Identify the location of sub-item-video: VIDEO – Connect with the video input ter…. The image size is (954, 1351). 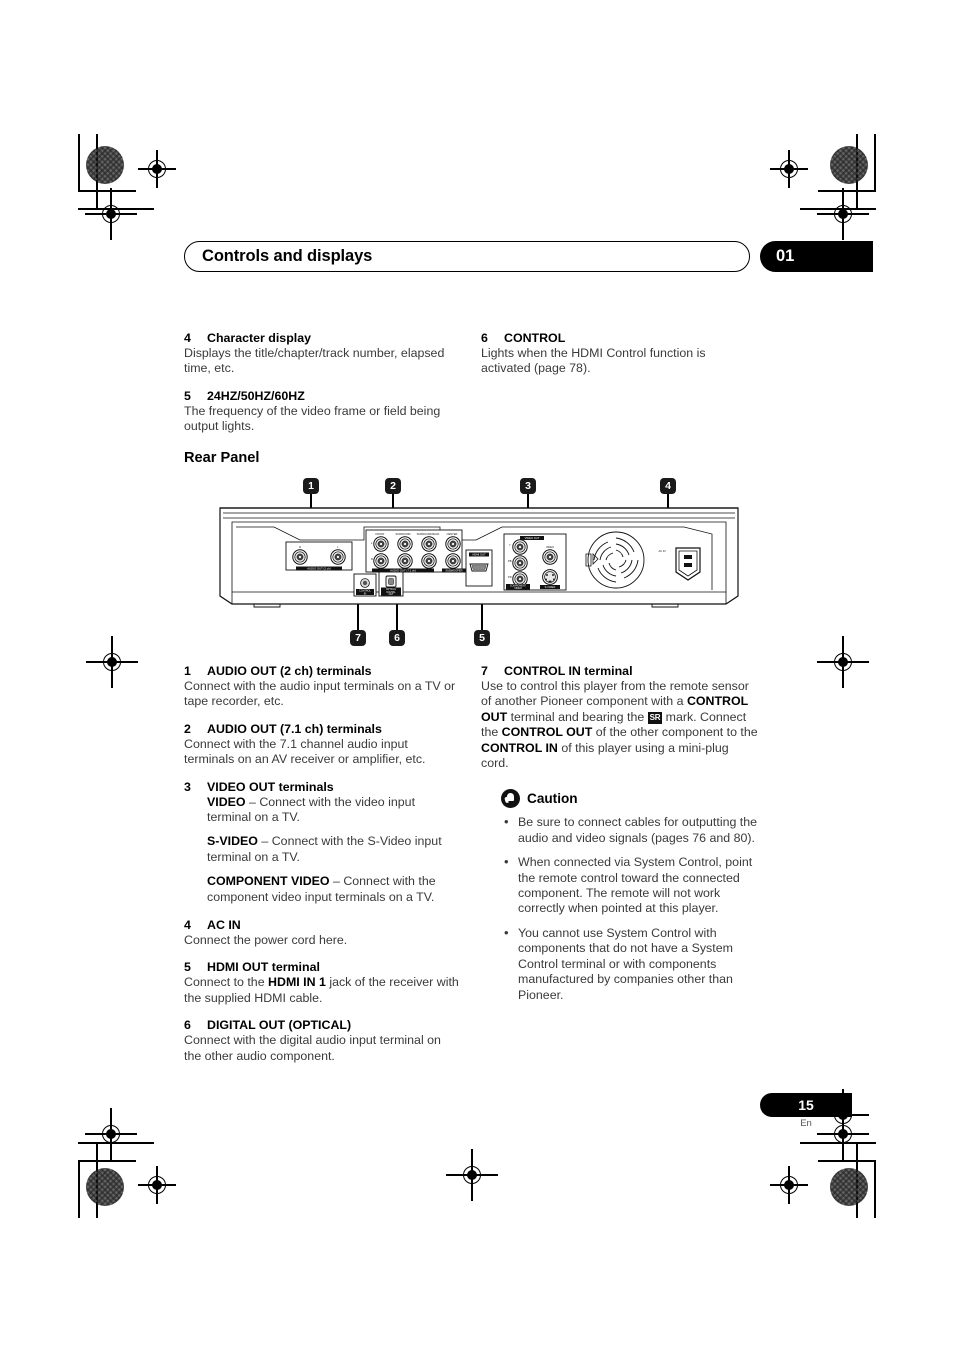
(334, 810).